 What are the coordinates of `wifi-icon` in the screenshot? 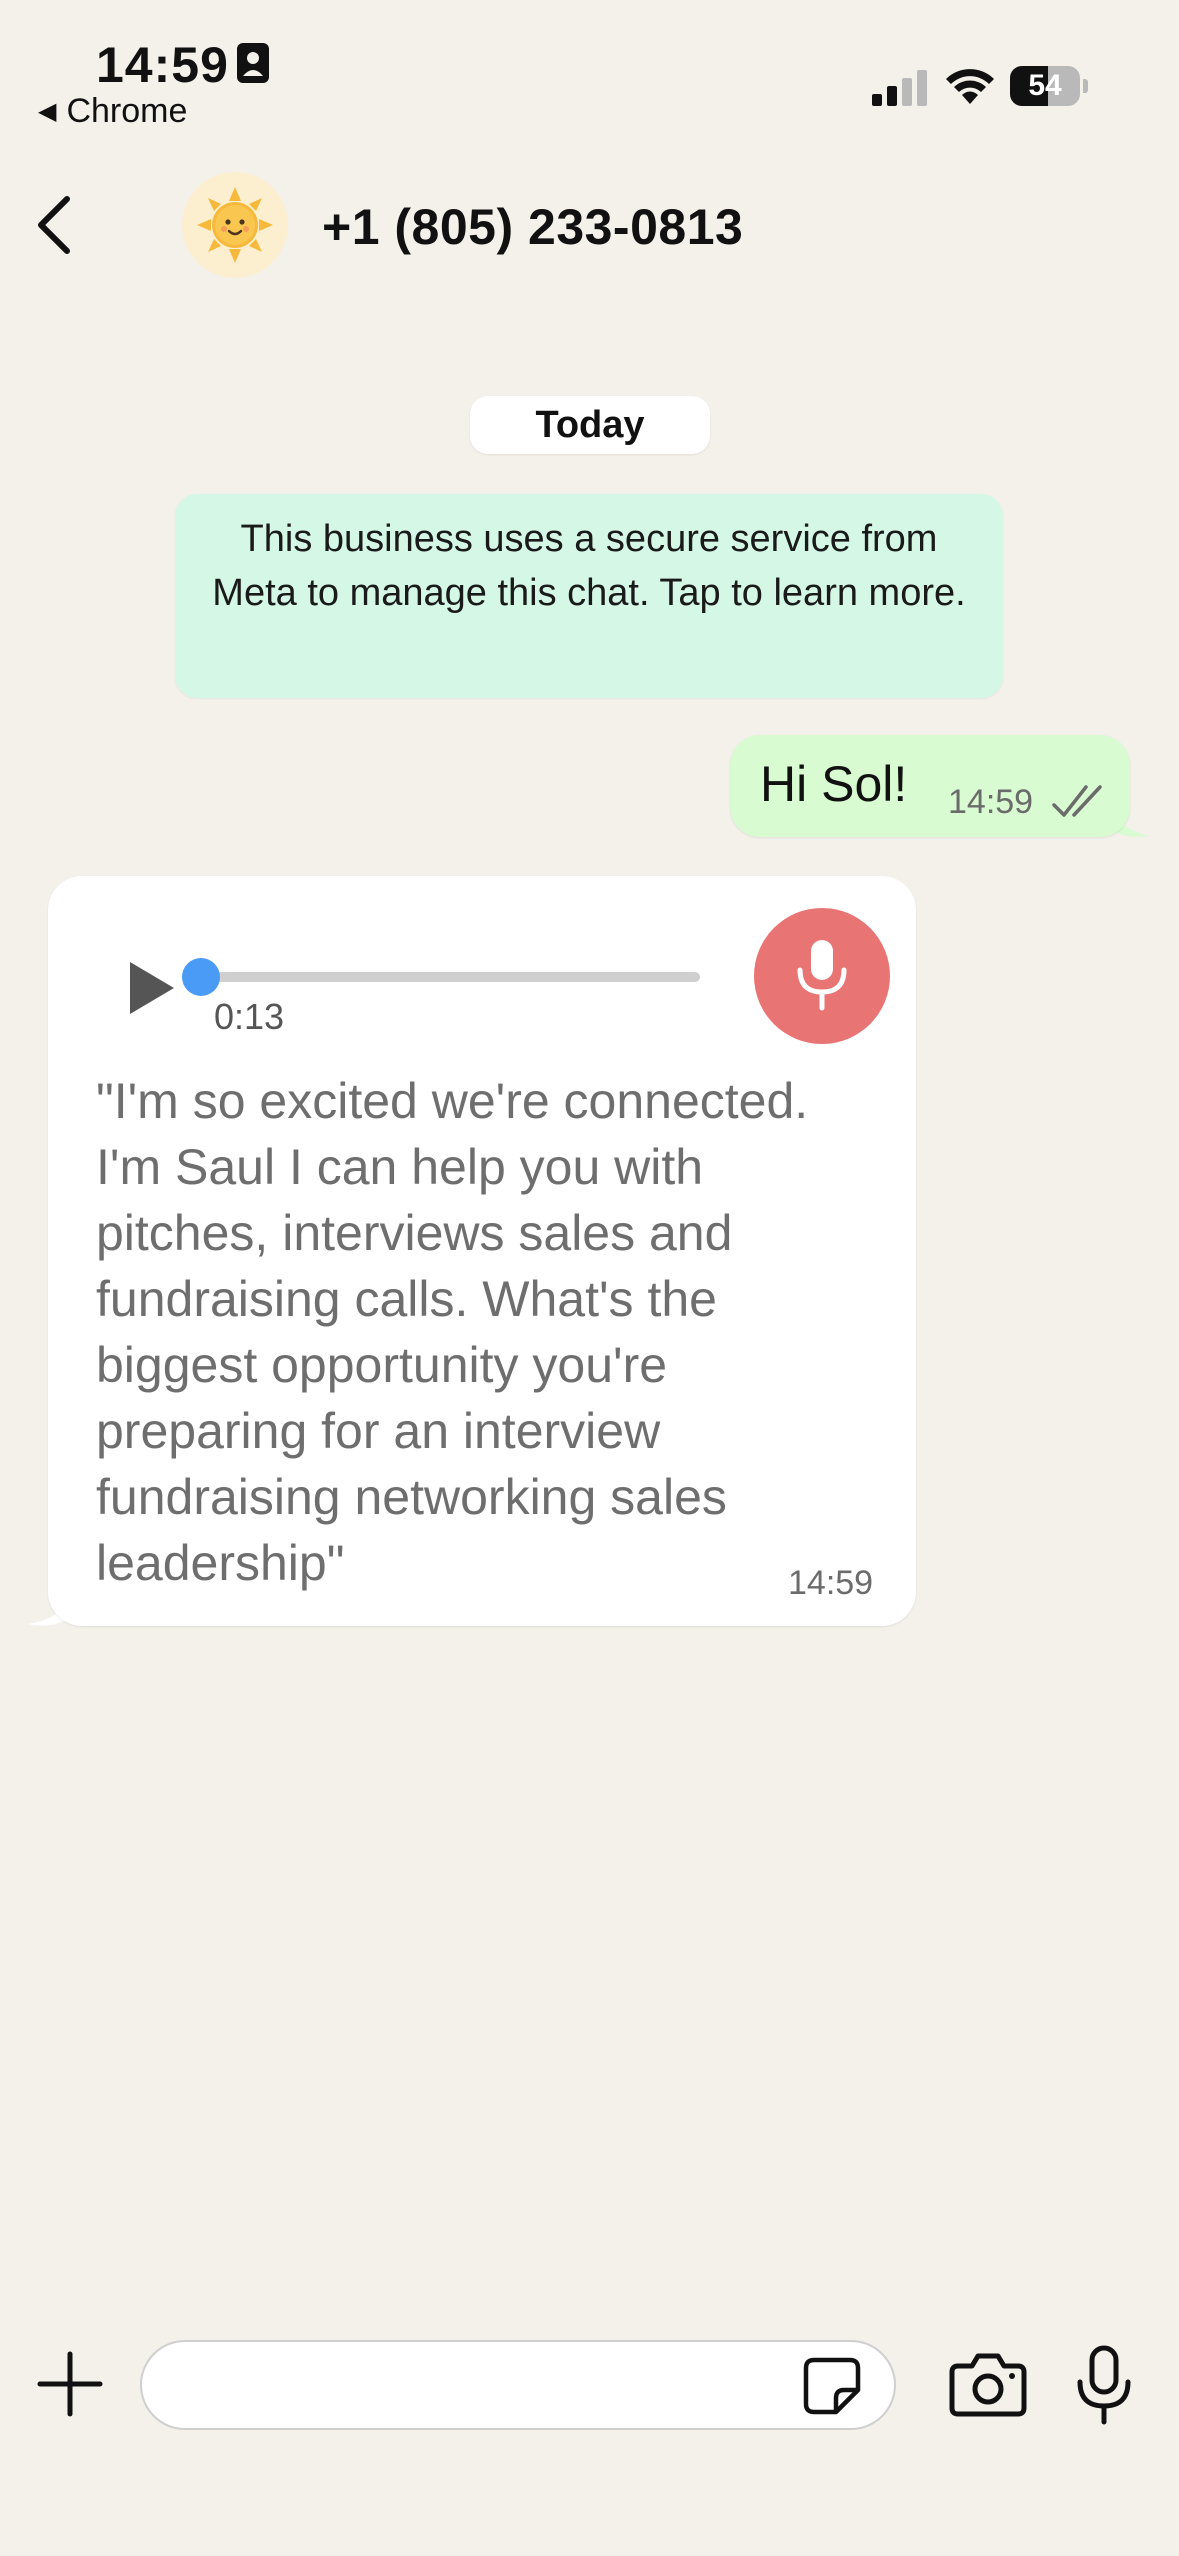 It's located at (970, 86).